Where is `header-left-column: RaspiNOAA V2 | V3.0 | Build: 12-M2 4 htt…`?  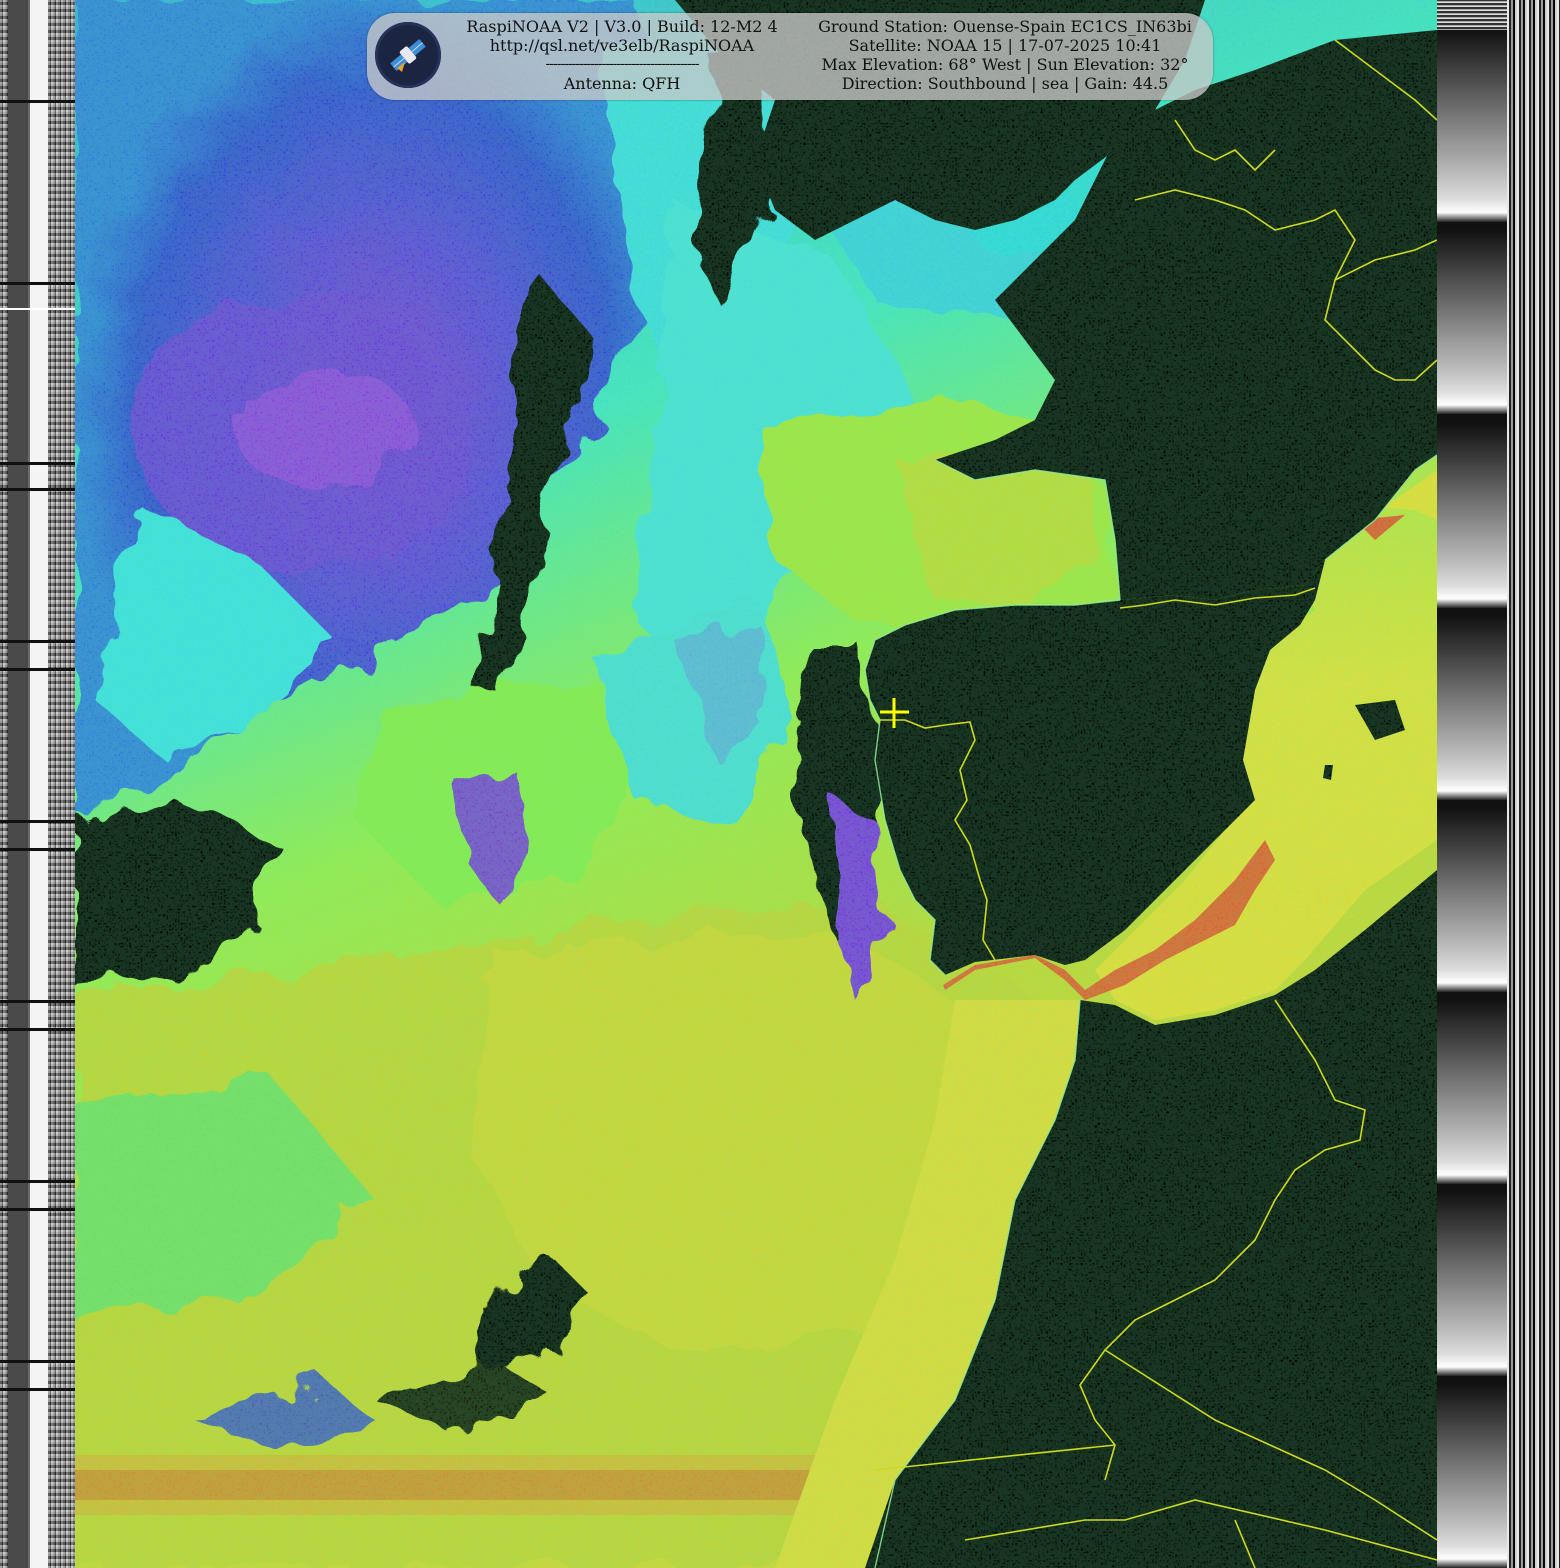
header-left-column: RaspiNOAA V2 | V3.0 | Build: 12-M2 4 htt… is located at coordinates (622, 55).